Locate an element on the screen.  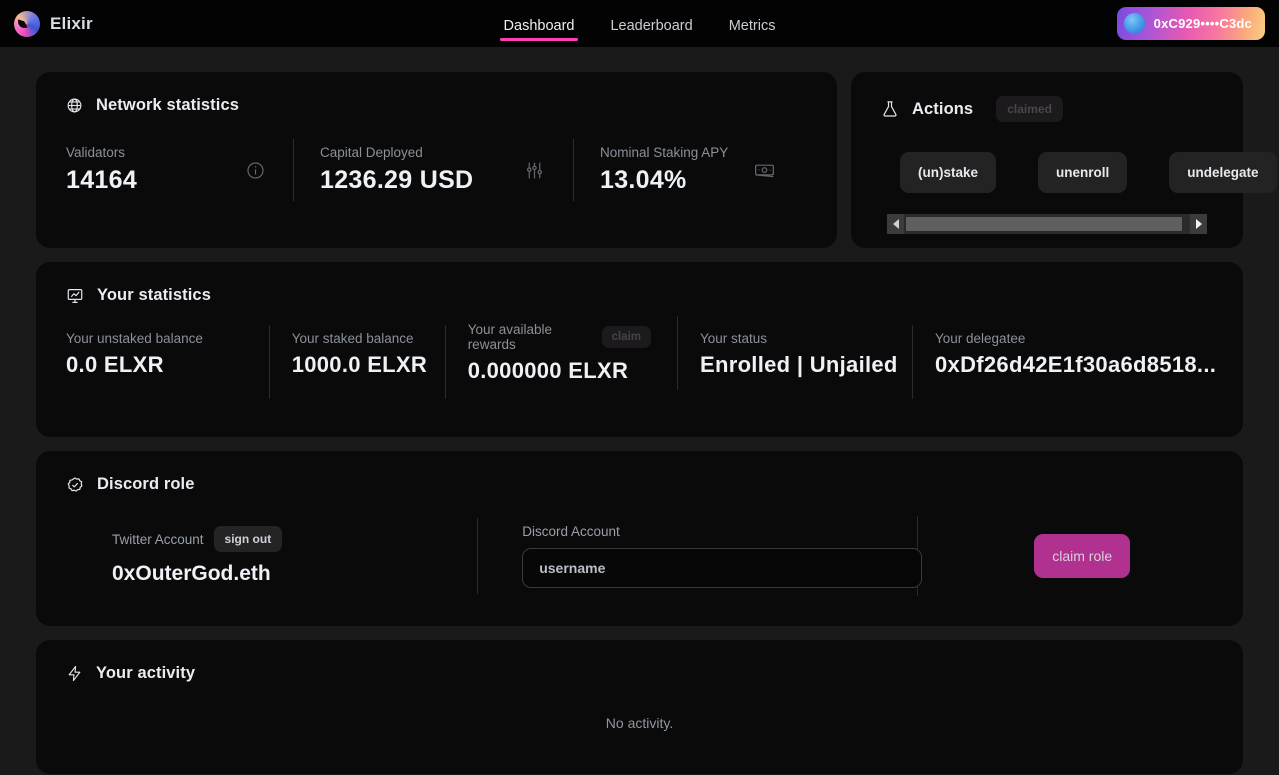
stat-validators-label: Validators is located at coordinates (96, 152).